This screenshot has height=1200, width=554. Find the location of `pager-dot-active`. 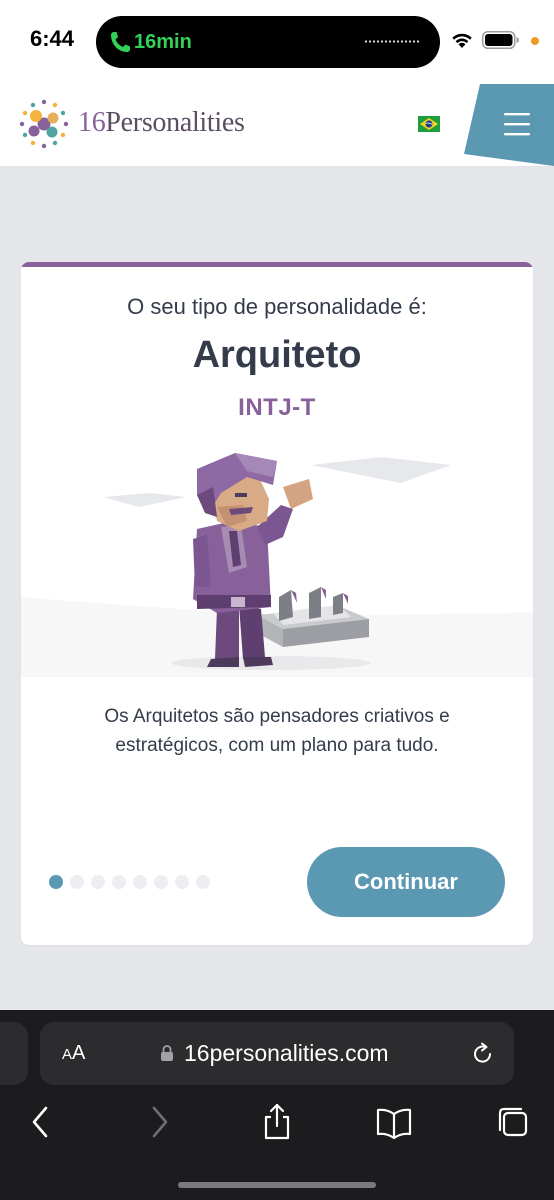

pager-dot-active is located at coordinates (56, 882).